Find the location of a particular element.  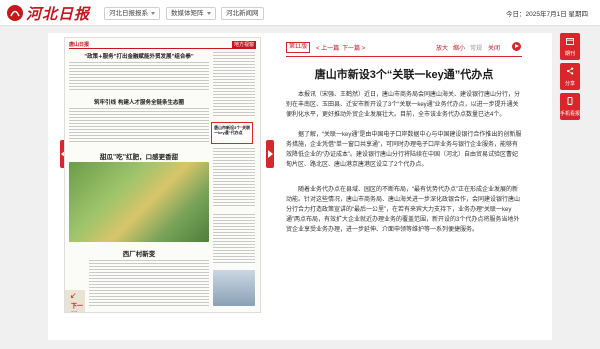

melon-photo is located at coordinates (139, 202).